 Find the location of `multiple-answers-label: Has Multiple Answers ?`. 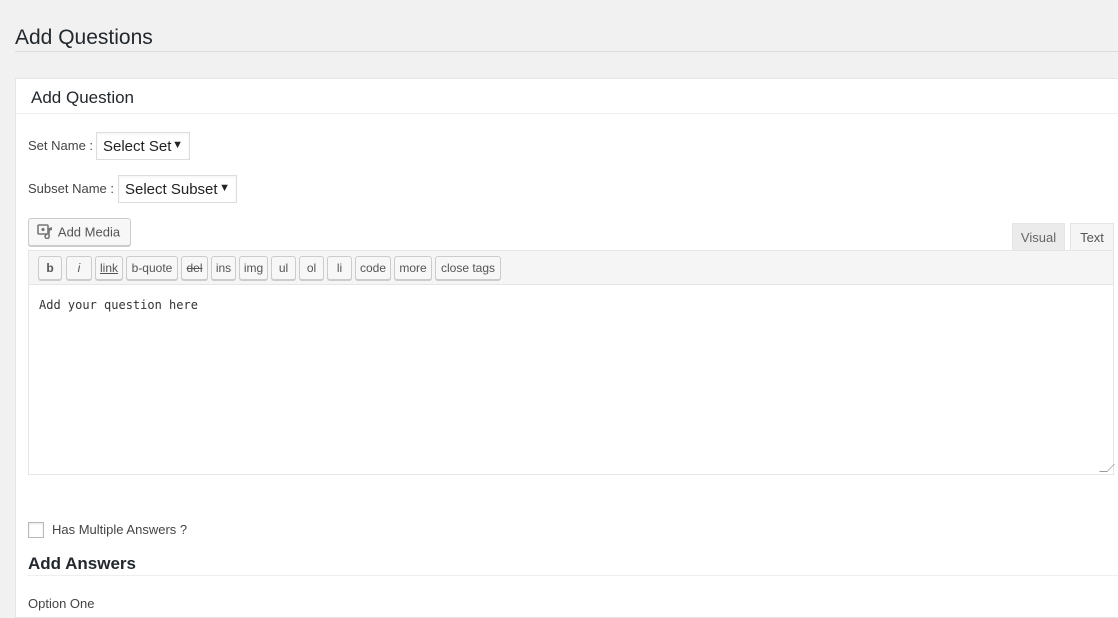

multiple-answers-label: Has Multiple Answers ? is located at coordinates (120, 529).